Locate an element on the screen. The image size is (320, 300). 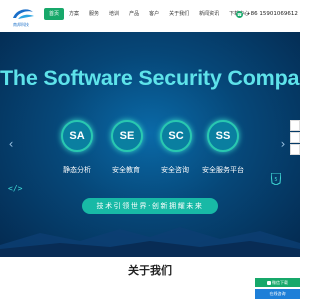
service-label-sa: 静态分析 is located at coordinates (77, 170).